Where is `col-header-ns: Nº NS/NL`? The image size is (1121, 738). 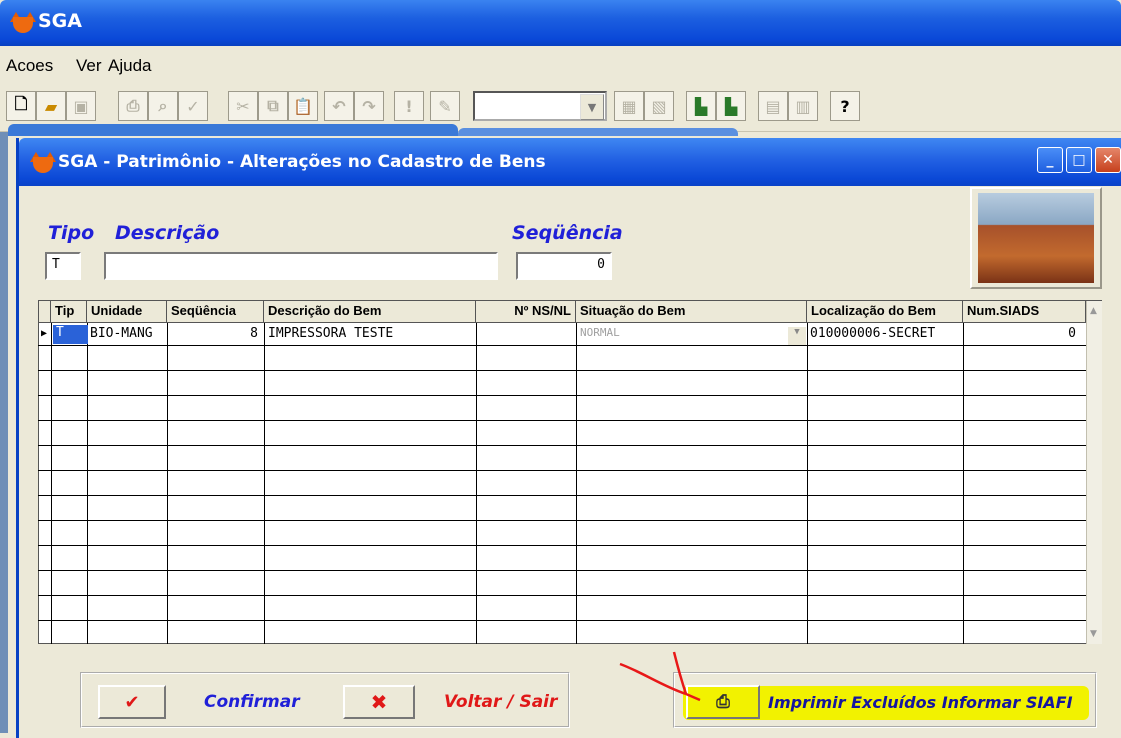
col-header-ns: Nº NS/NL is located at coordinates (526, 312).